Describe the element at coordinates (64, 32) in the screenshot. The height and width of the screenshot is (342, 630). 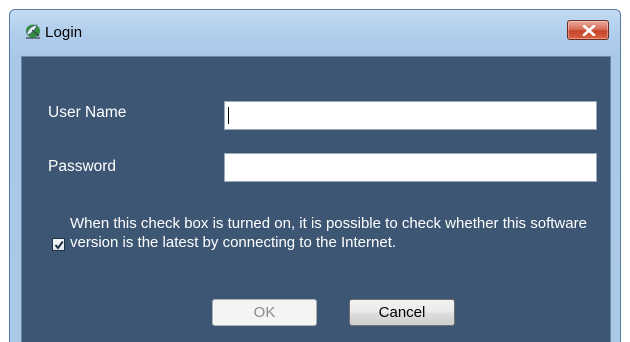
I see `window-title: Login` at that location.